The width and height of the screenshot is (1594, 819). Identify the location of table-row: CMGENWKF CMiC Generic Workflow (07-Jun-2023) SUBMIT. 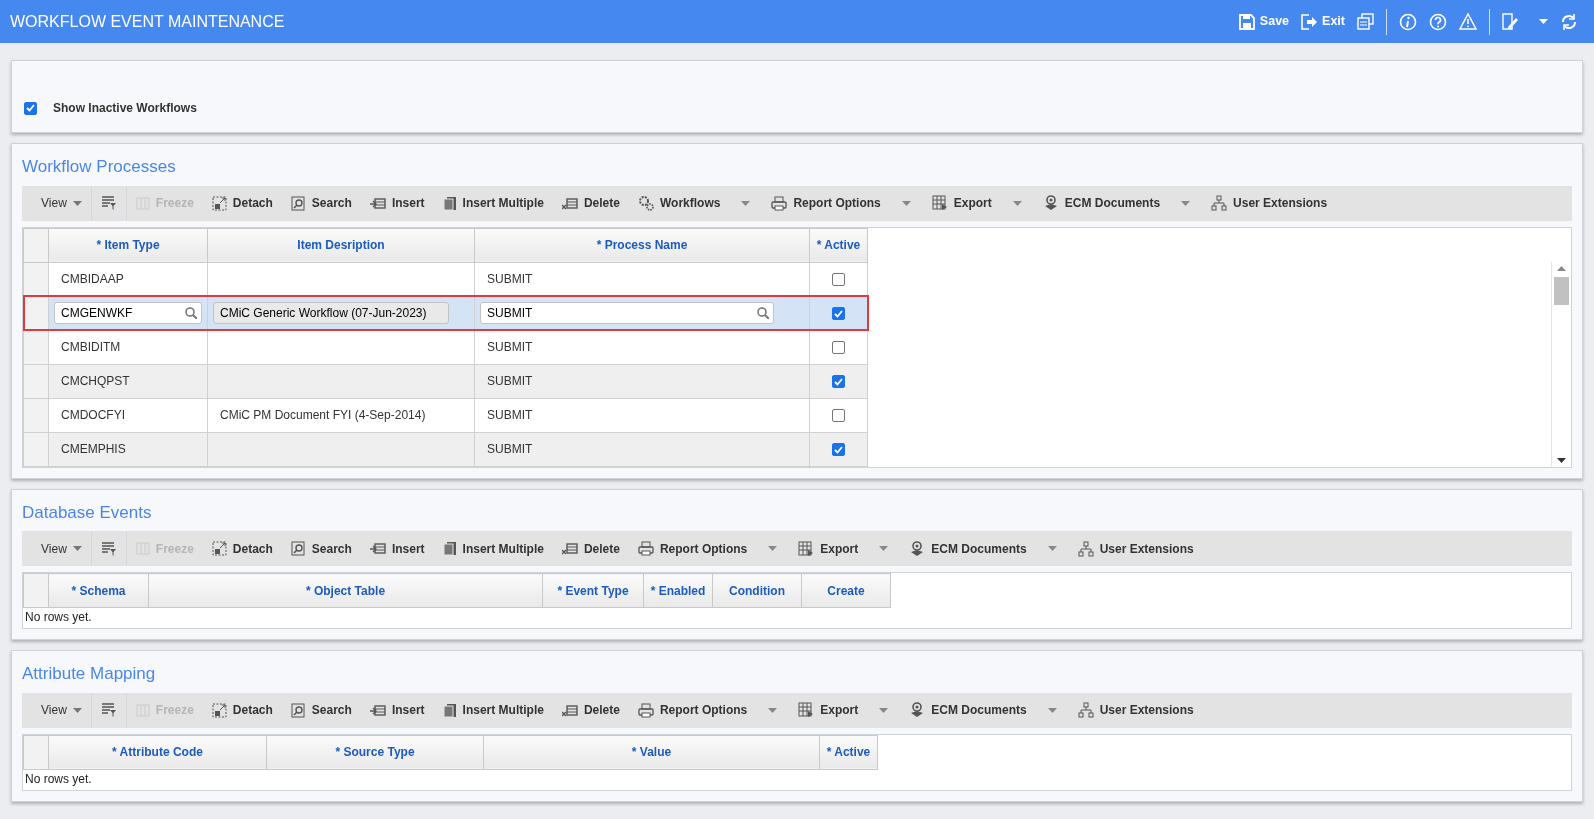
(445, 313).